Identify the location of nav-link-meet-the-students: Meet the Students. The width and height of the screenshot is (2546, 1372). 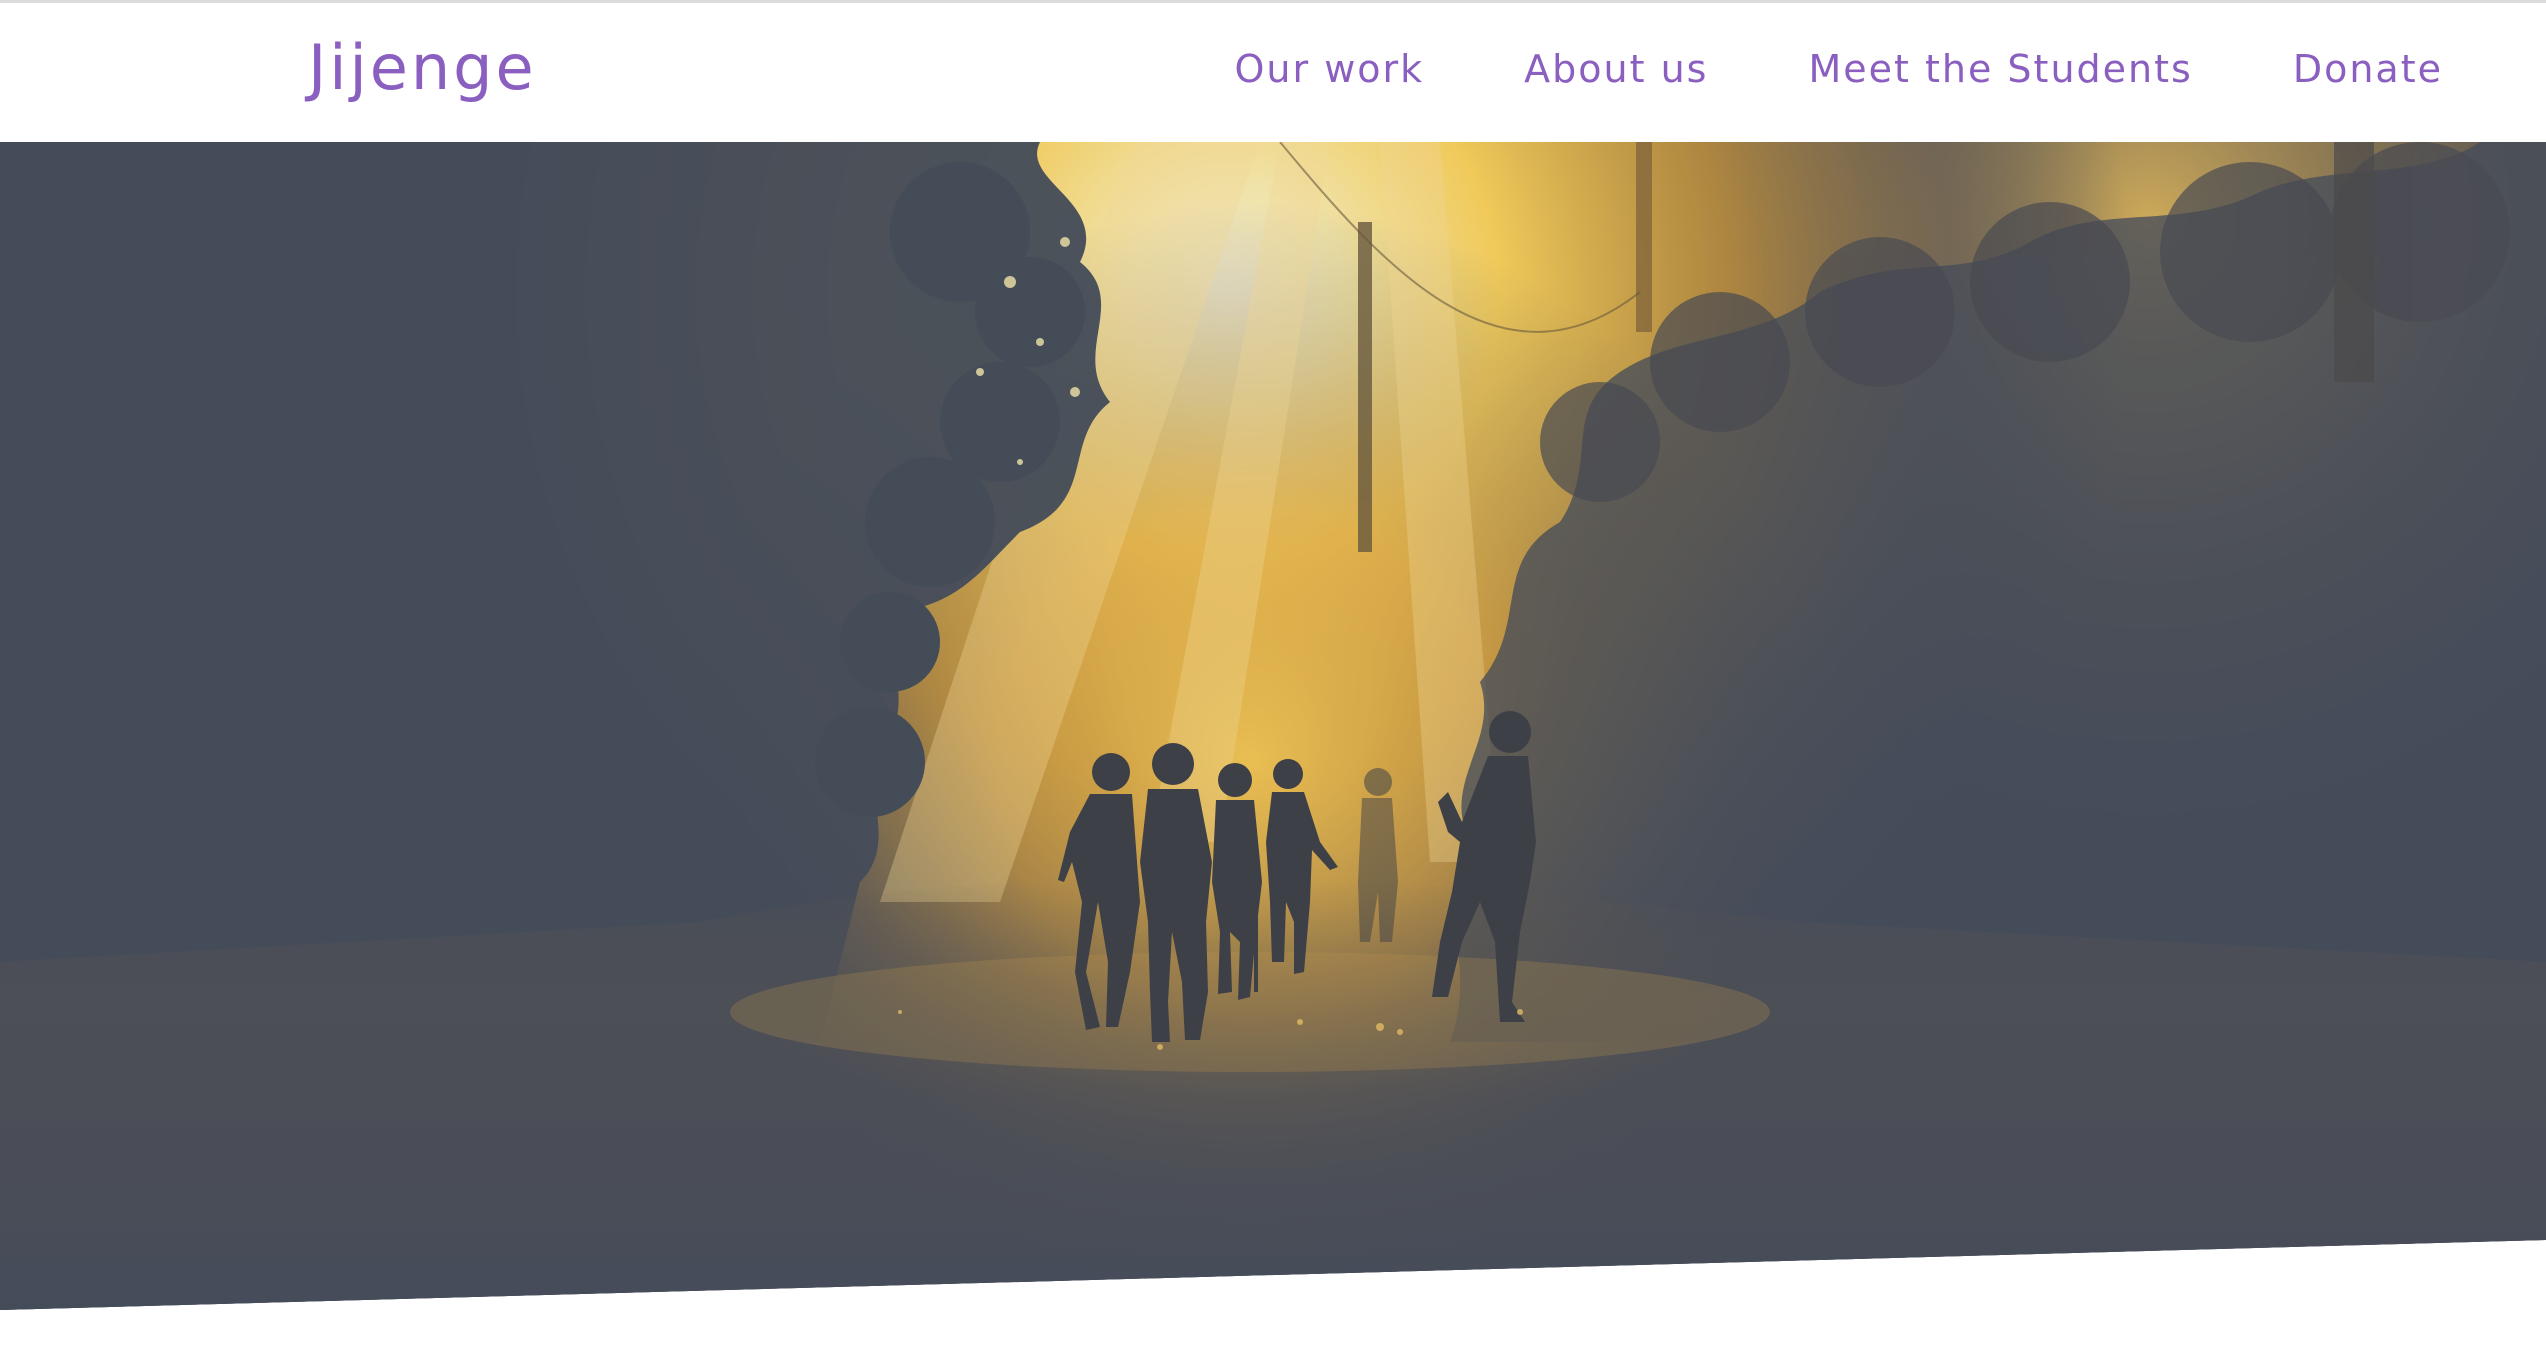
(2000, 69).